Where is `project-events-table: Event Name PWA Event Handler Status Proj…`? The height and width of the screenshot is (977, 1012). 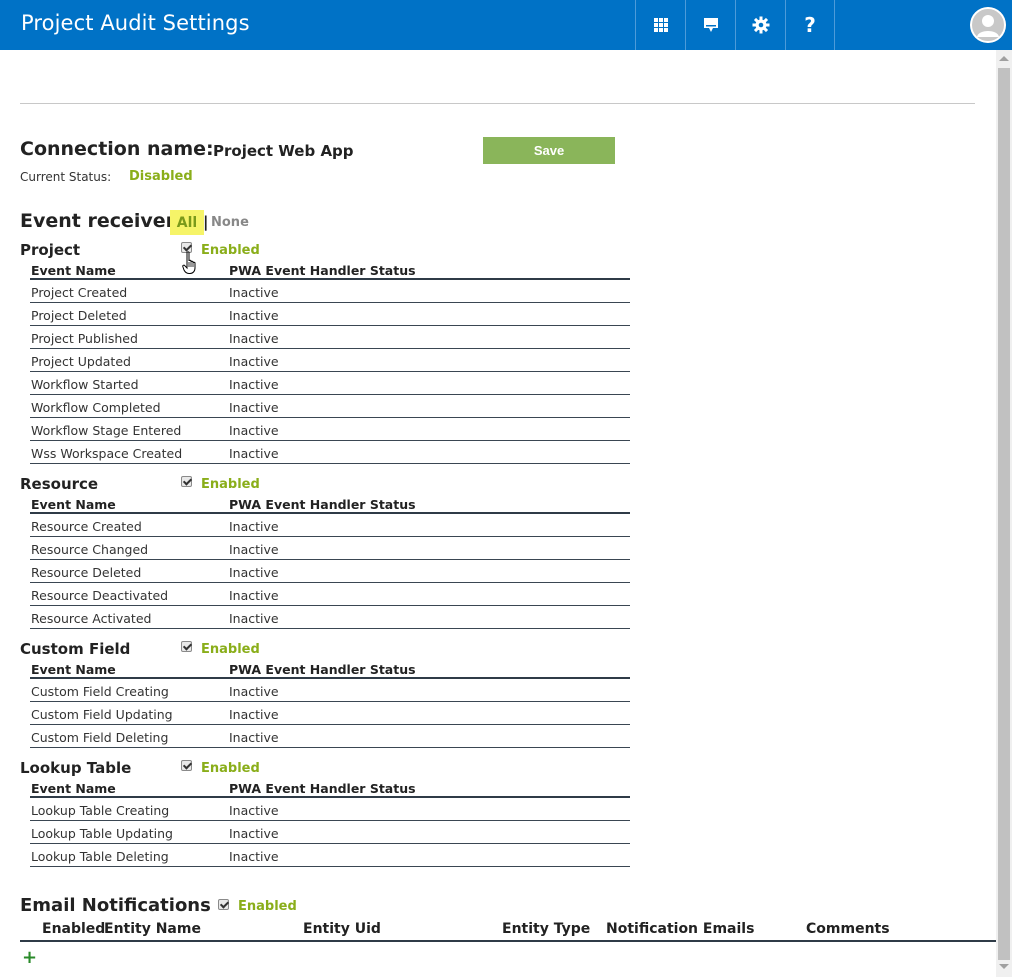
project-events-table: Event Name PWA Event Handler Status Proj… is located at coordinates (330, 363).